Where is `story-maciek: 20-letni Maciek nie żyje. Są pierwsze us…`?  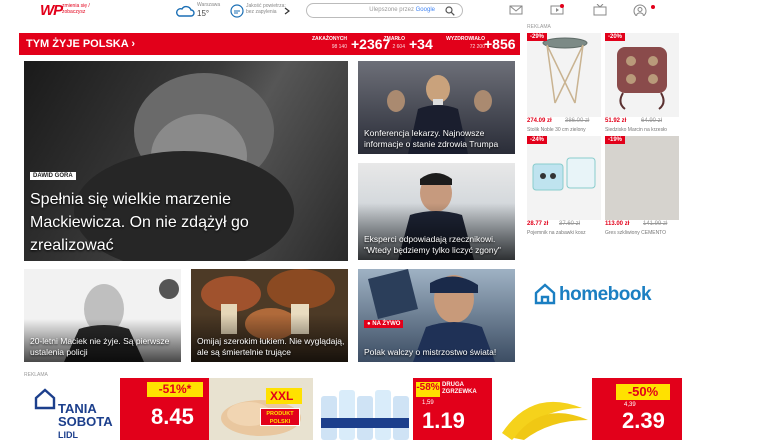
story-maciek: 20-letni Maciek nie żyje. Są pierwsze us… is located at coordinates (102, 315).